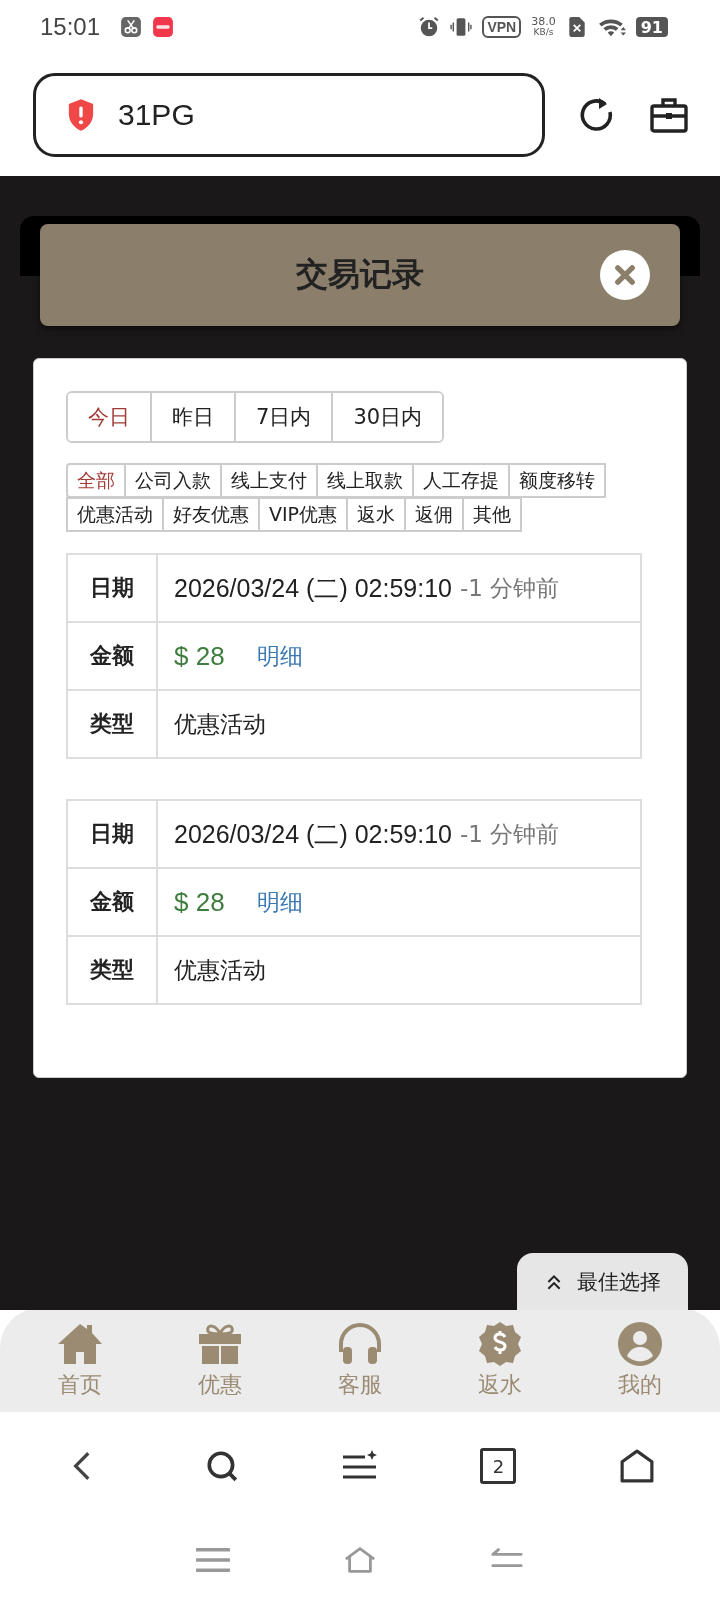  Describe the element at coordinates (557, 480) in the screenshot. I see `type-filter-tab: 额度移转` at that location.